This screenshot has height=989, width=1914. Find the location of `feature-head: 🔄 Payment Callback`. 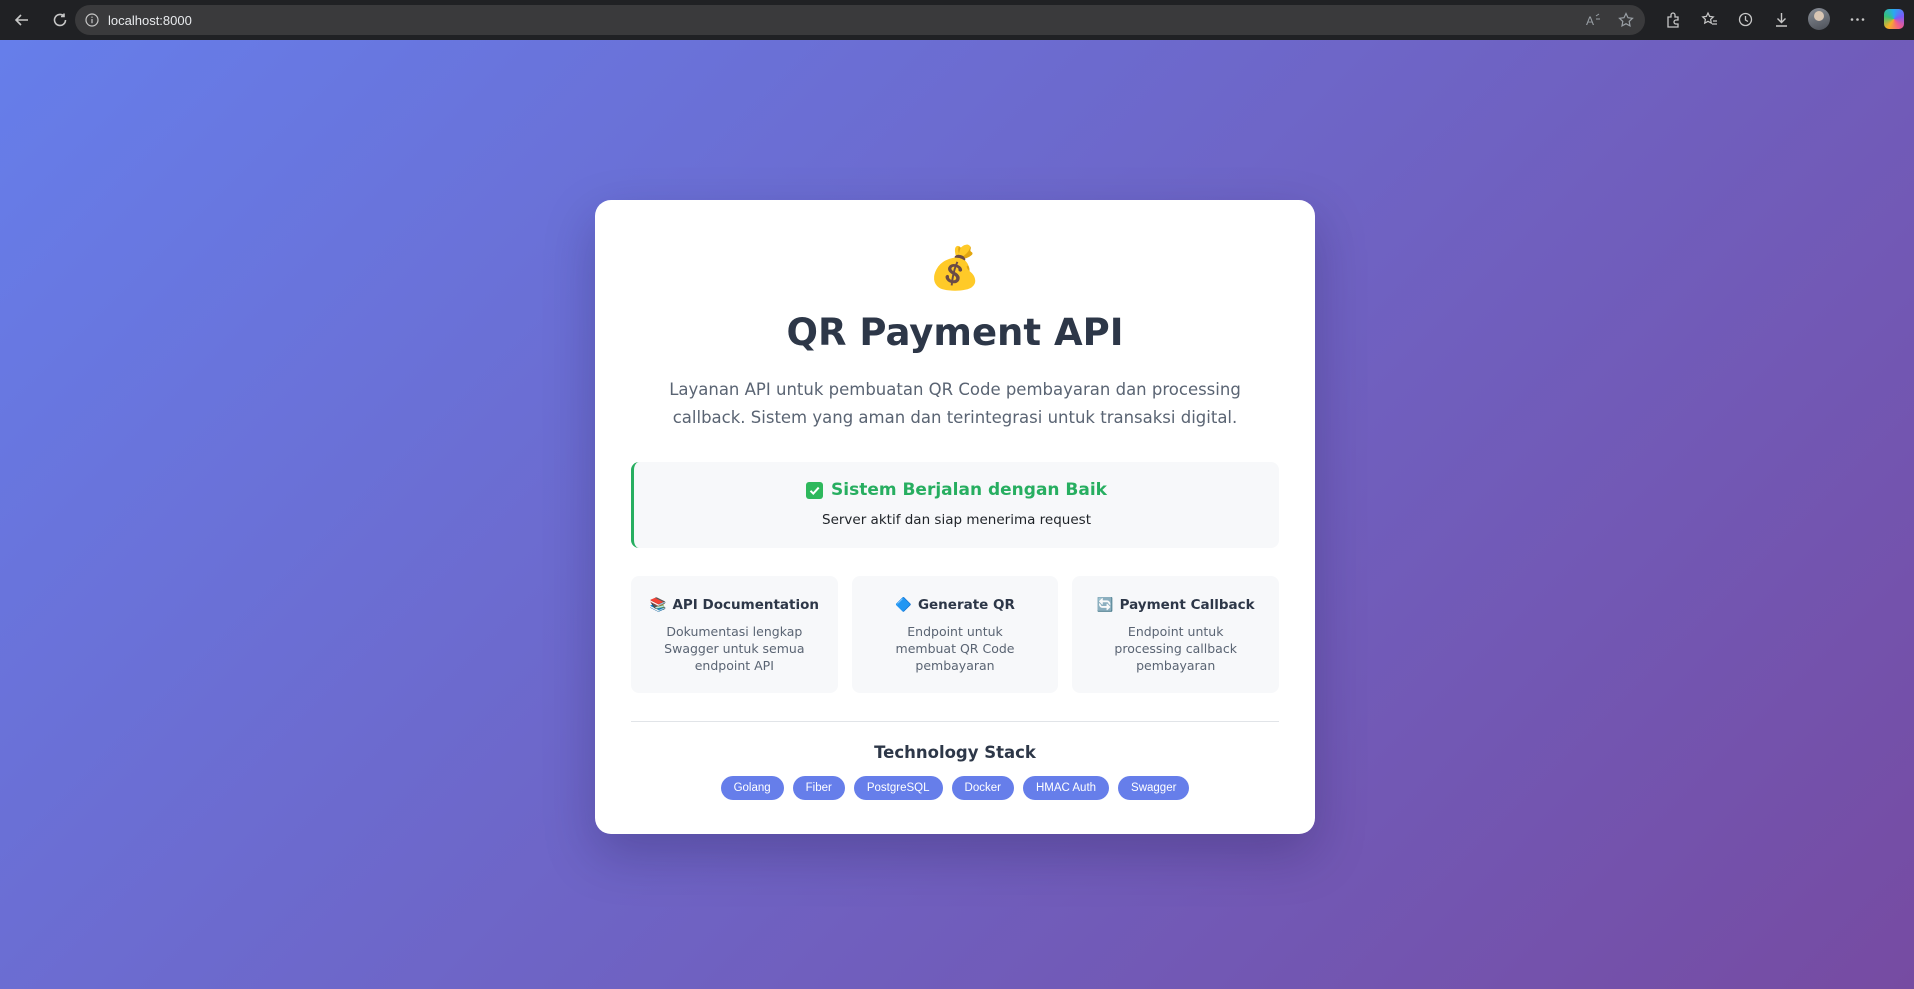

feature-head: 🔄 Payment Callback is located at coordinates (1175, 605).